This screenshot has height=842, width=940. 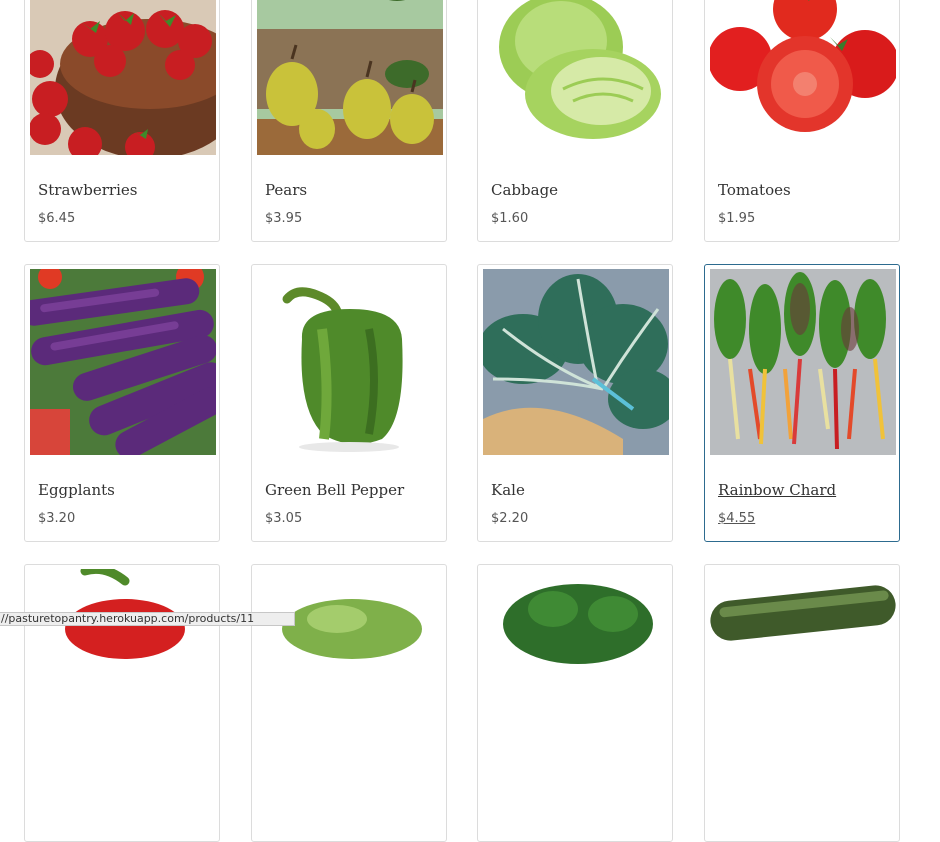 What do you see at coordinates (524, 190) in the screenshot?
I see `product-name: Cabbage` at bounding box center [524, 190].